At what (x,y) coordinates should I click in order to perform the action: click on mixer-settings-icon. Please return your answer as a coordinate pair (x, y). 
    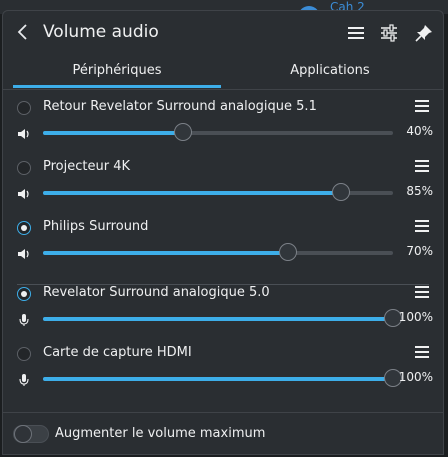
    Looking at the image, I should click on (389, 33).